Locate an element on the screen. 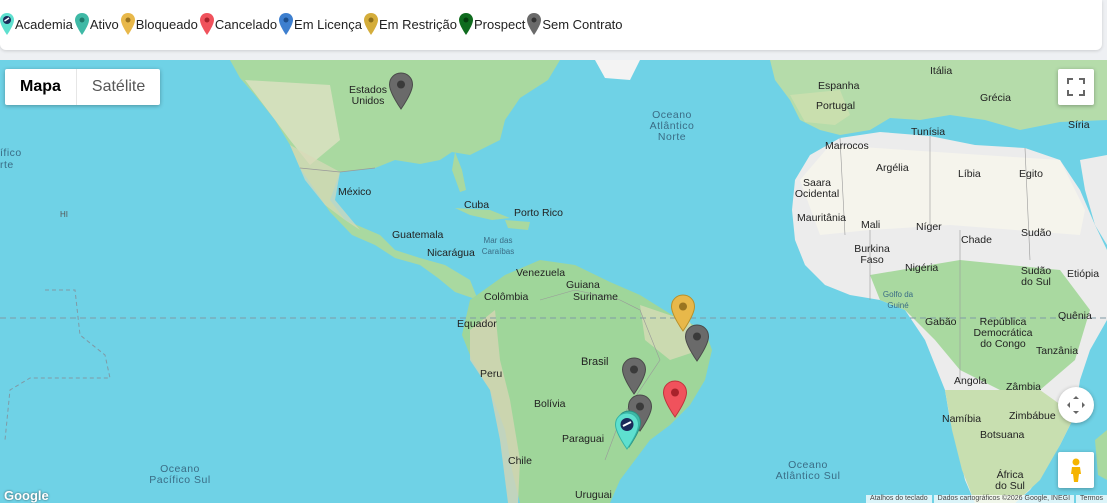 This screenshot has height=503, width=1107. label-bolivia: Bolívia is located at coordinates (550, 404).